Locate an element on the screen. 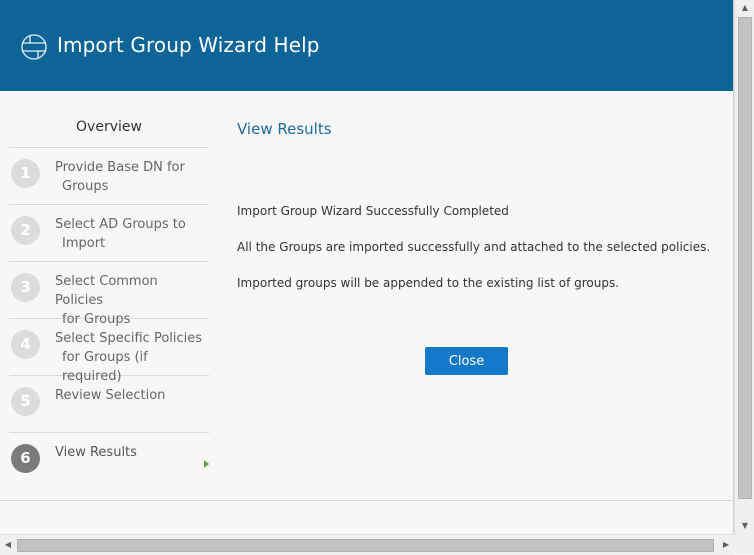 This screenshot has height=555, width=754. overview-link: Overview is located at coordinates (109, 129).